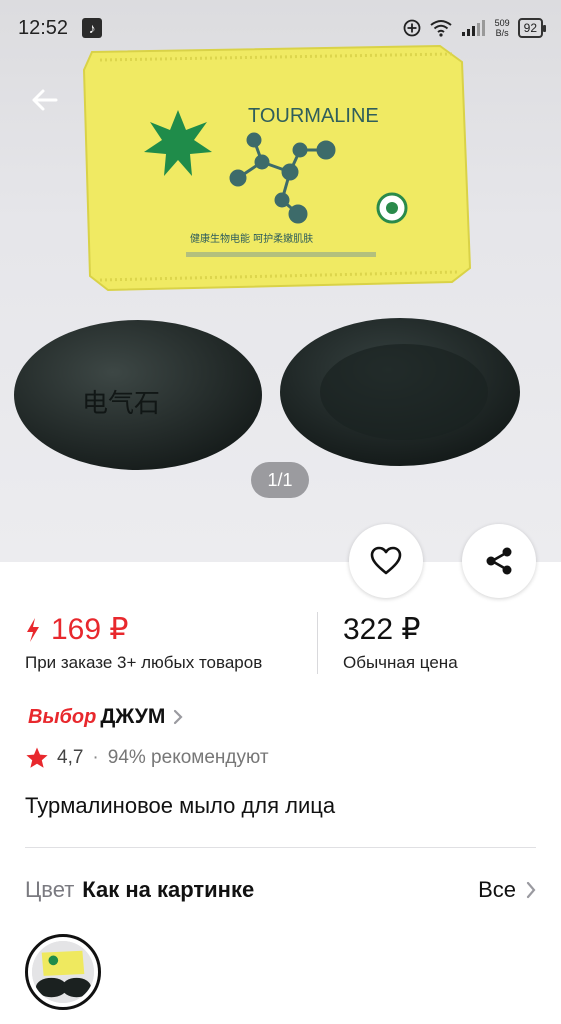  I want to click on data-saver-icon, so click(412, 28).